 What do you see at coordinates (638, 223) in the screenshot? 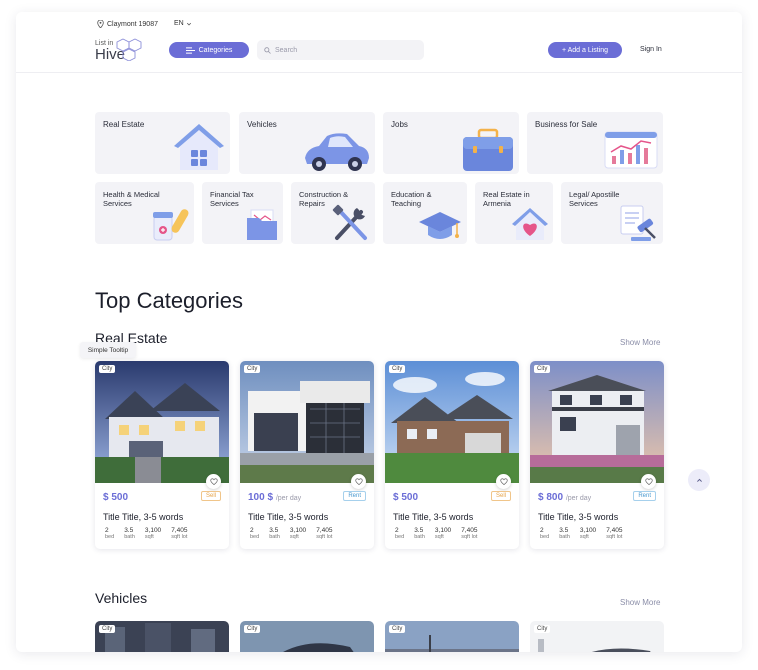
I see `gavel-icon` at bounding box center [638, 223].